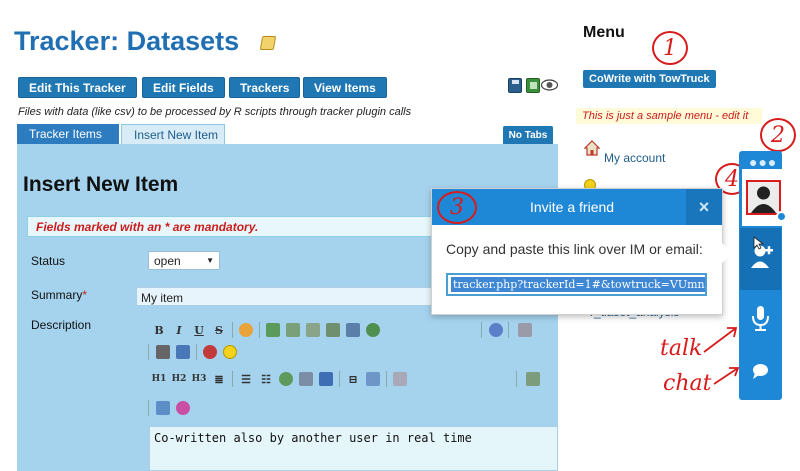 Image resolution: width=800 pixels, height=471 pixels. Describe the element at coordinates (286, 379) in the screenshot. I see `link-icon` at that location.